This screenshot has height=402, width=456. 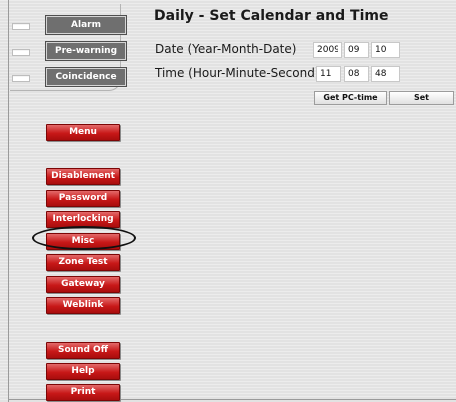 I want to click on sound-off-button: Sound Off, so click(x=83, y=350).